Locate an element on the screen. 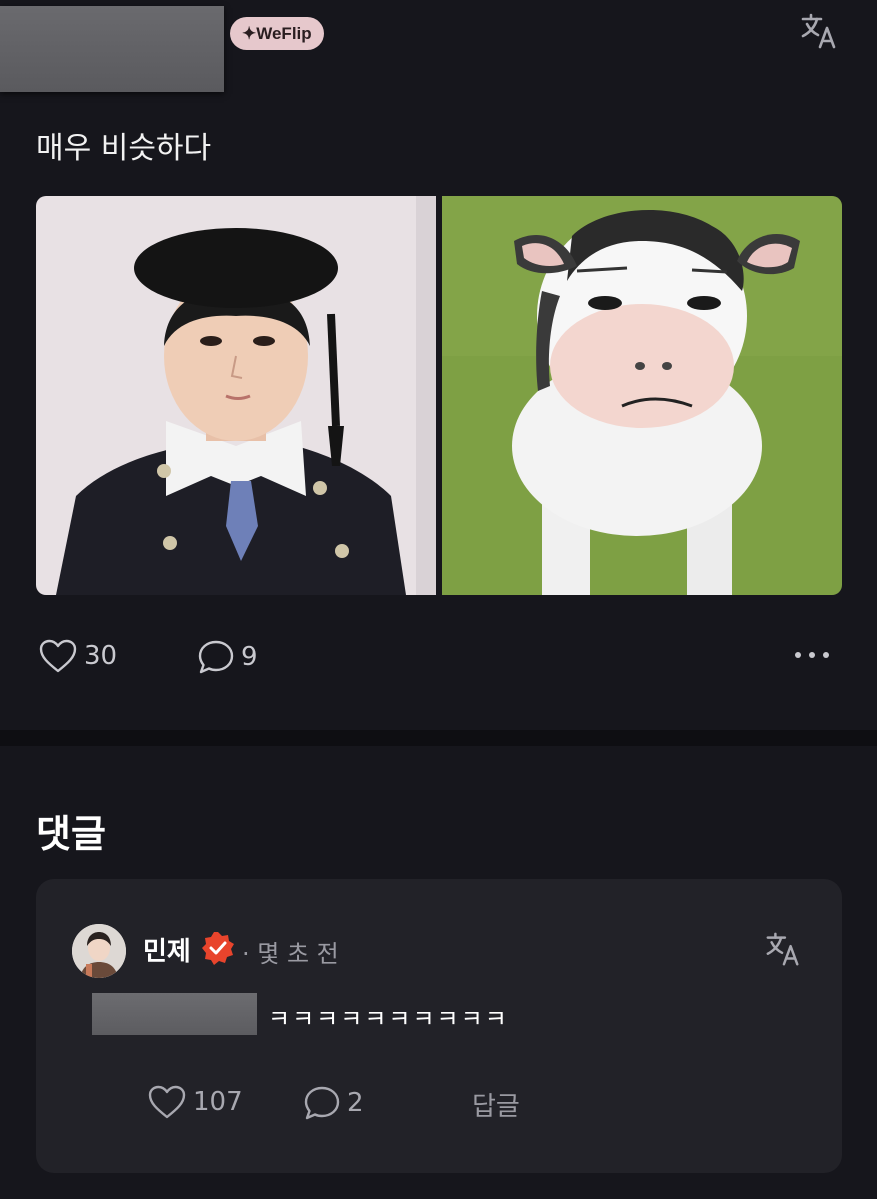 The image size is (877, 1199). comment-like-button: 107 is located at coordinates (195, 1102).